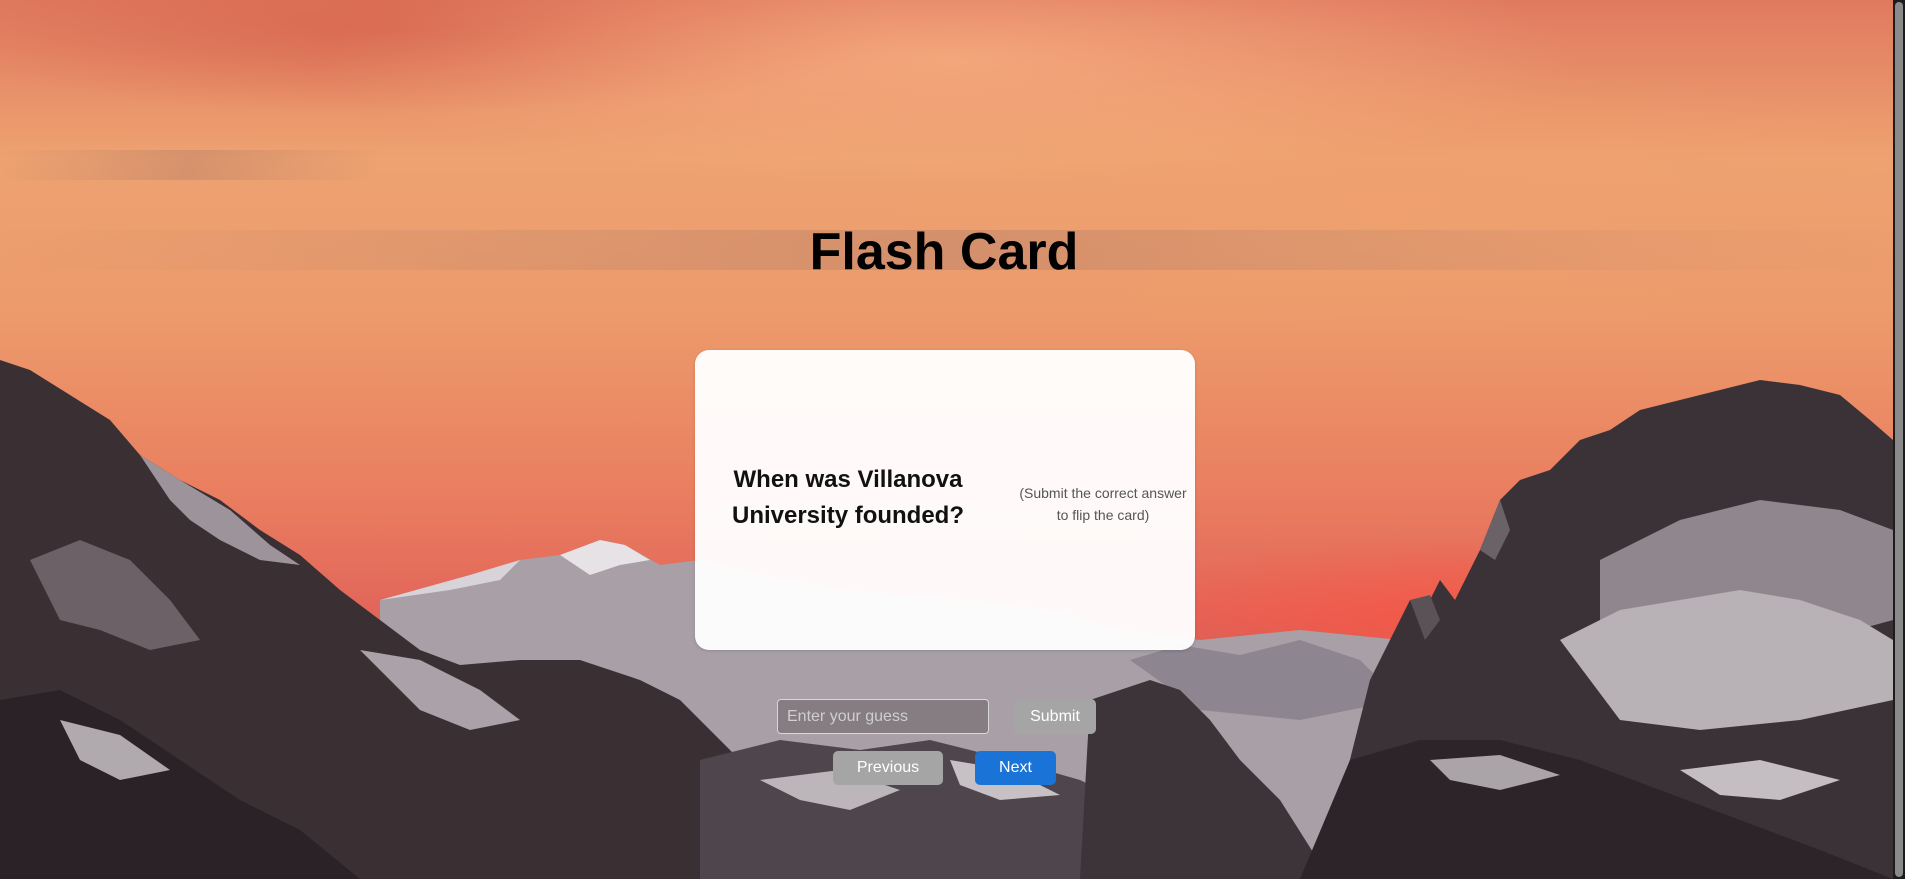 Image resolution: width=1905 pixels, height=879 pixels. What do you see at coordinates (848, 497) in the screenshot?
I see `card-question: When was Villanova University founded?` at bounding box center [848, 497].